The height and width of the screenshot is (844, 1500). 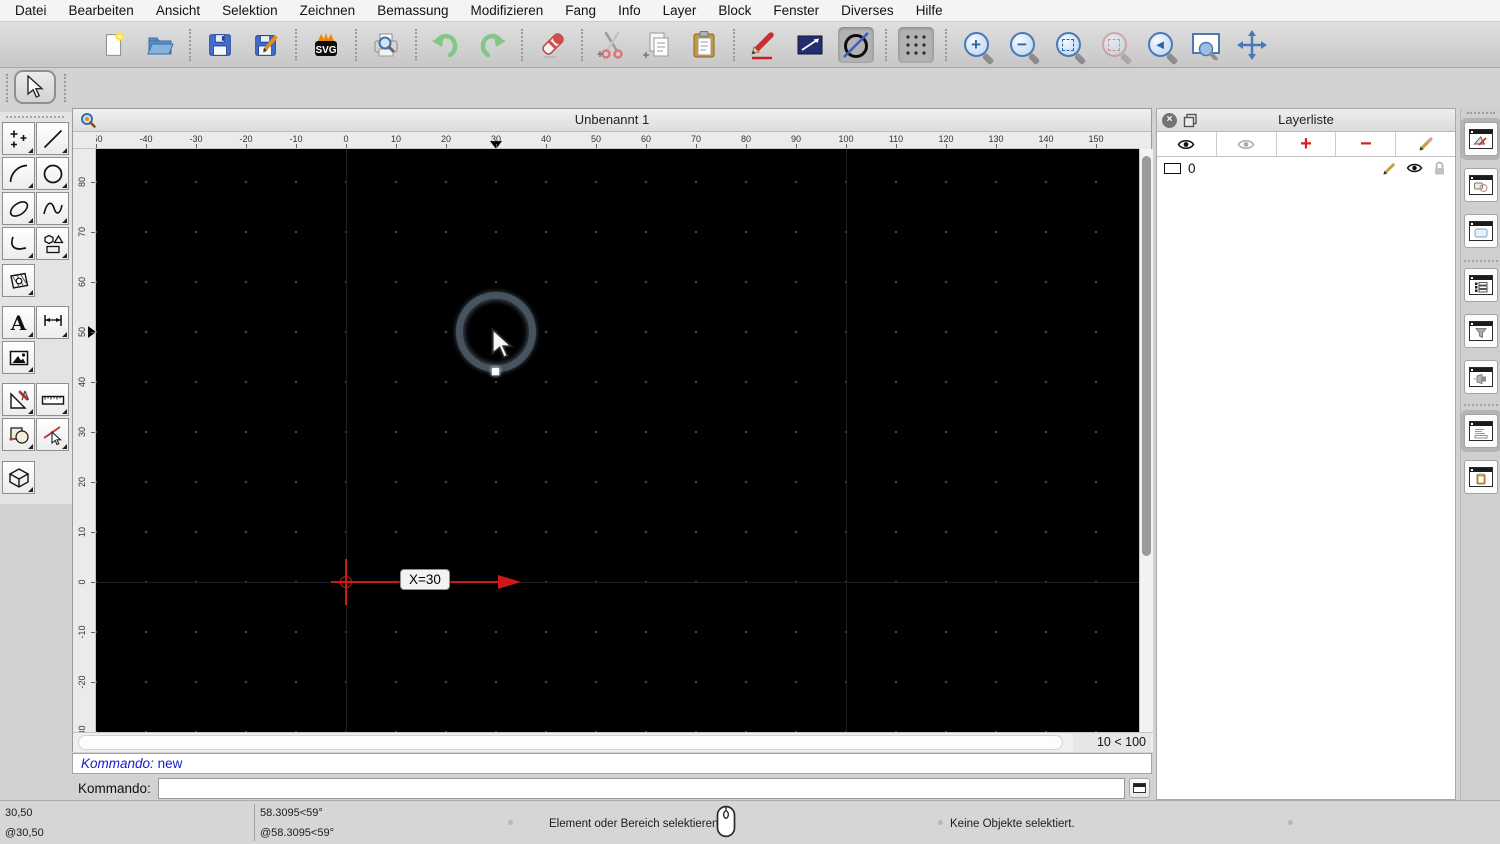 I want to click on command-line-dock-button, so click(x=1481, y=431).